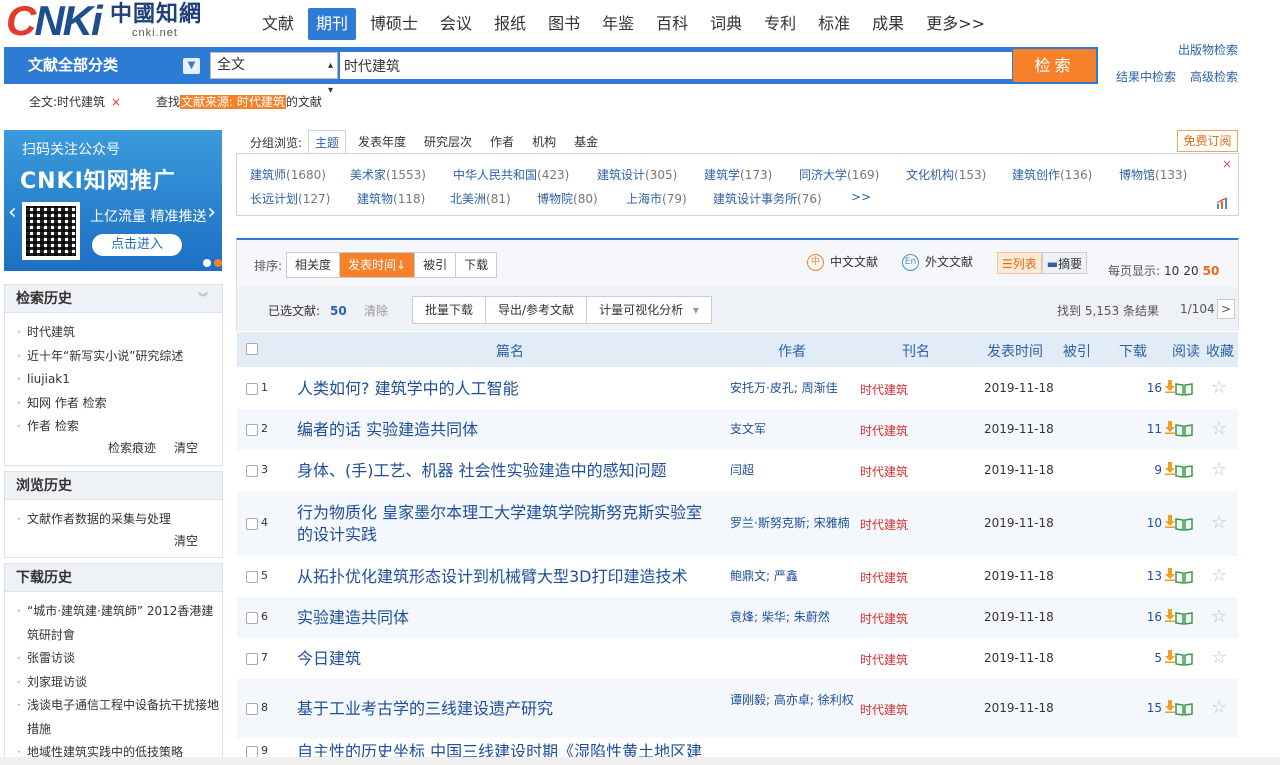 The height and width of the screenshot is (765, 1280). I want to click on chevron-down-icon: ▼, so click(191, 66).